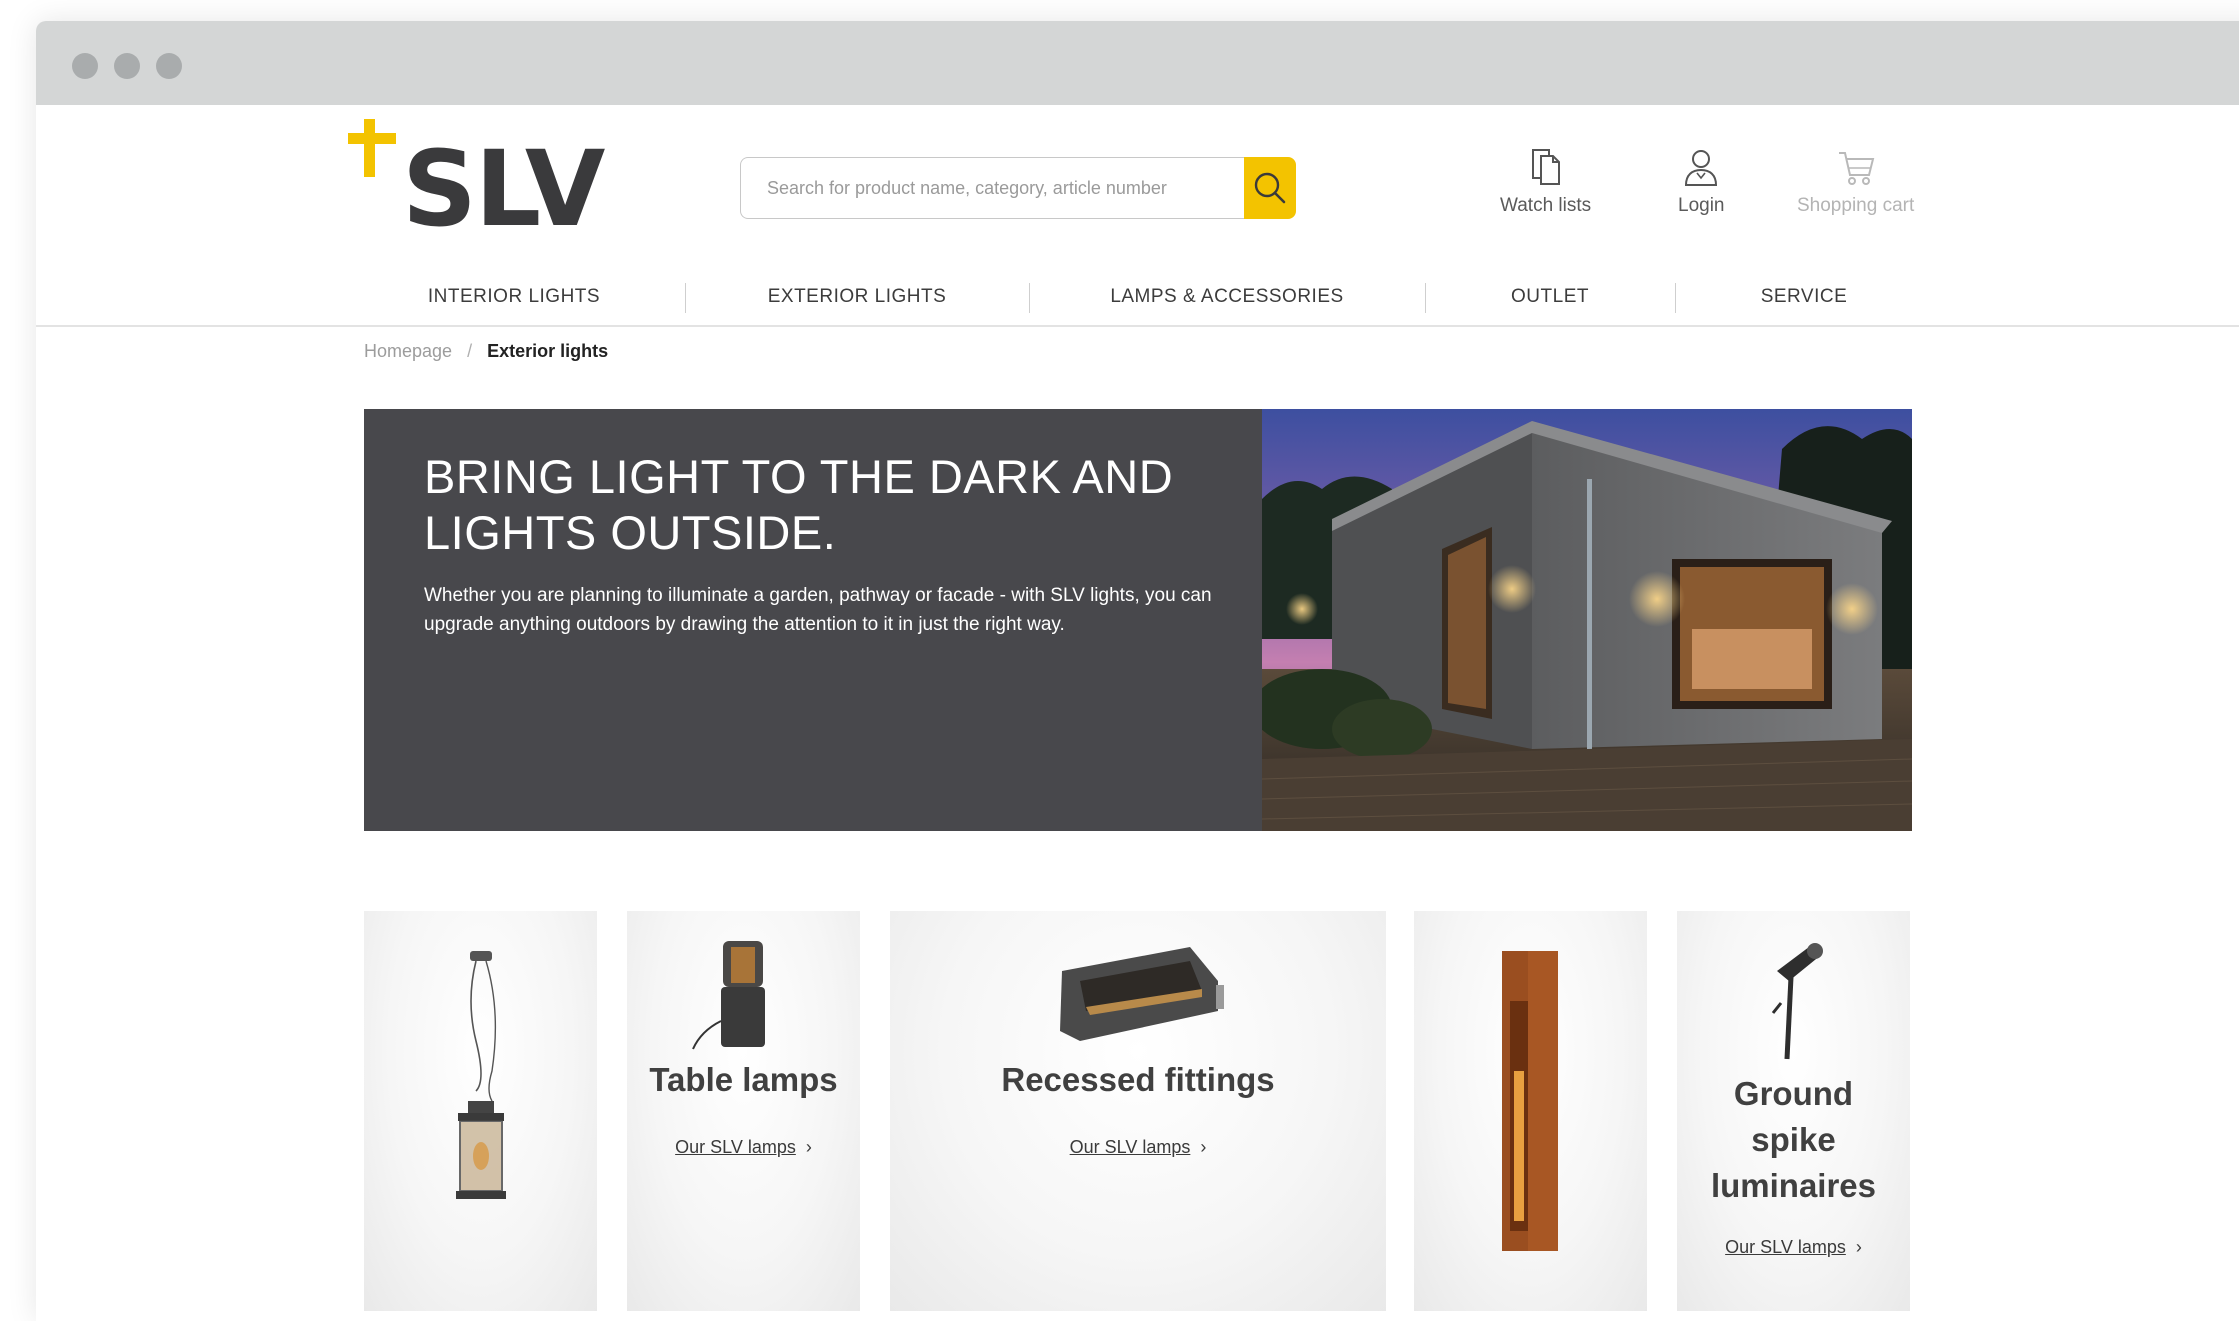  I want to click on search-input, so click(992, 188).